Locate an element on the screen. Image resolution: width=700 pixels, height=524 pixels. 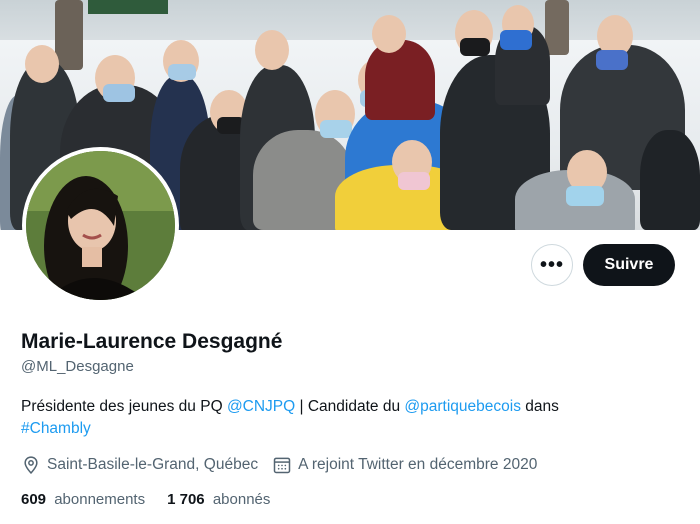
bio-text: Présidente des jeunes du PQ is located at coordinates (124, 406).